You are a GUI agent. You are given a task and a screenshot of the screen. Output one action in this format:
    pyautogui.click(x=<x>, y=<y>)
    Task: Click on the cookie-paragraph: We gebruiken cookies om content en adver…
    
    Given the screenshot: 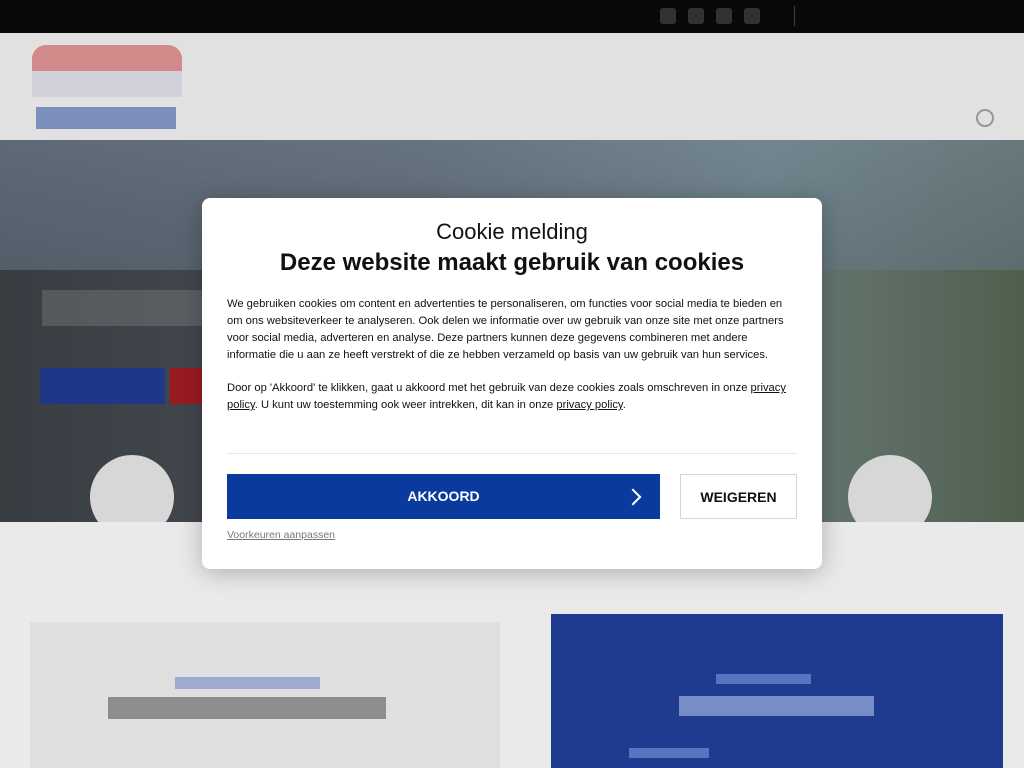 What is the action you would take?
    pyautogui.click(x=505, y=329)
    